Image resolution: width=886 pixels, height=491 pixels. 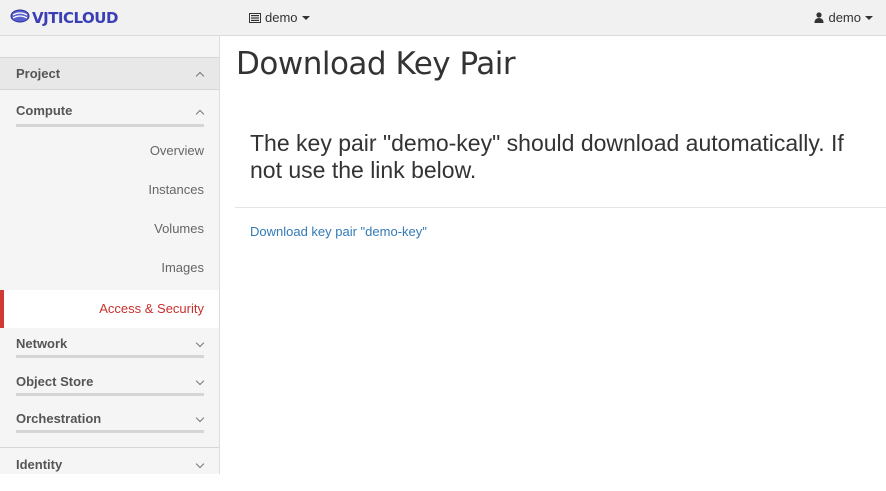 I want to click on logo-text: VJTICLOUD, so click(x=75, y=18).